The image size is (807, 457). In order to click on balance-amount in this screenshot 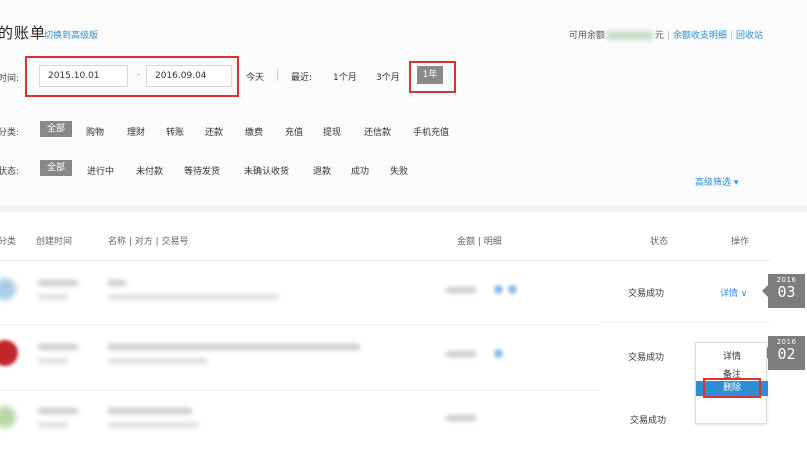, I will do `click(629, 35)`.